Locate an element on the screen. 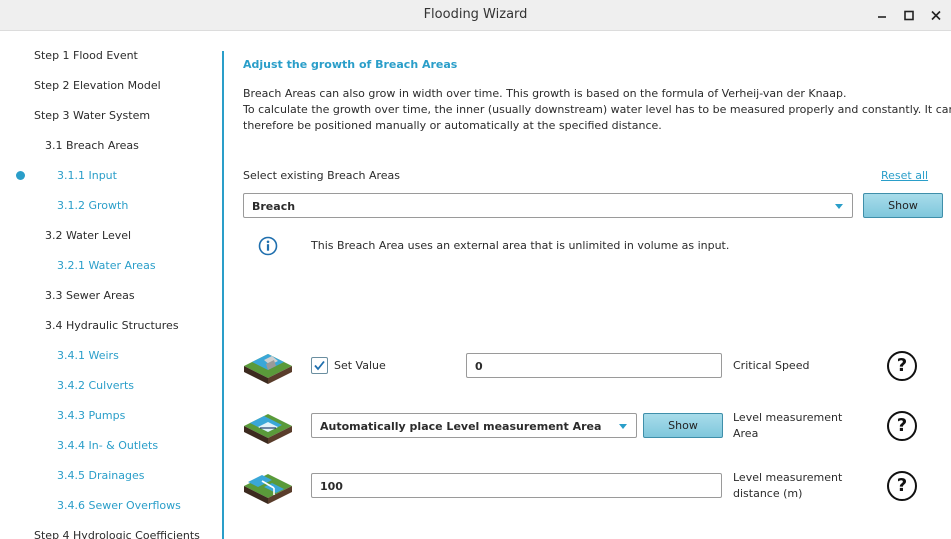 The image size is (951, 539). sidebar-item-water-level: 3.2 Water Level is located at coordinates (88, 235).